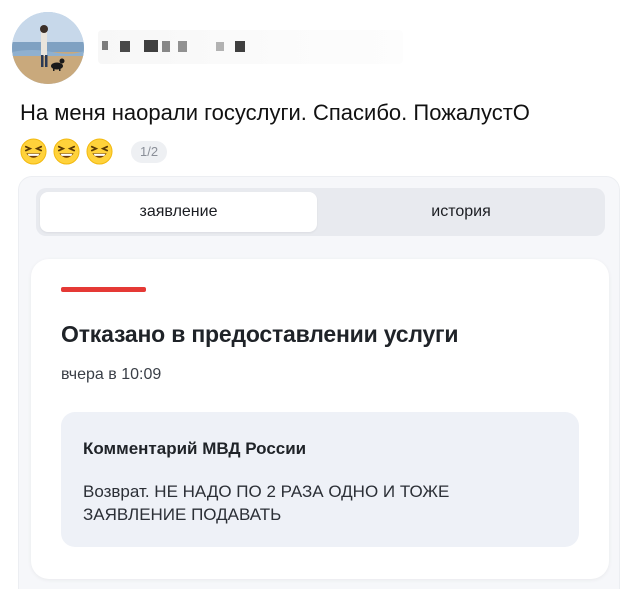 The width and height of the screenshot is (640, 589). What do you see at coordinates (195, 448) in the screenshot?
I see `comment-title: Комментарий МВД России` at bounding box center [195, 448].